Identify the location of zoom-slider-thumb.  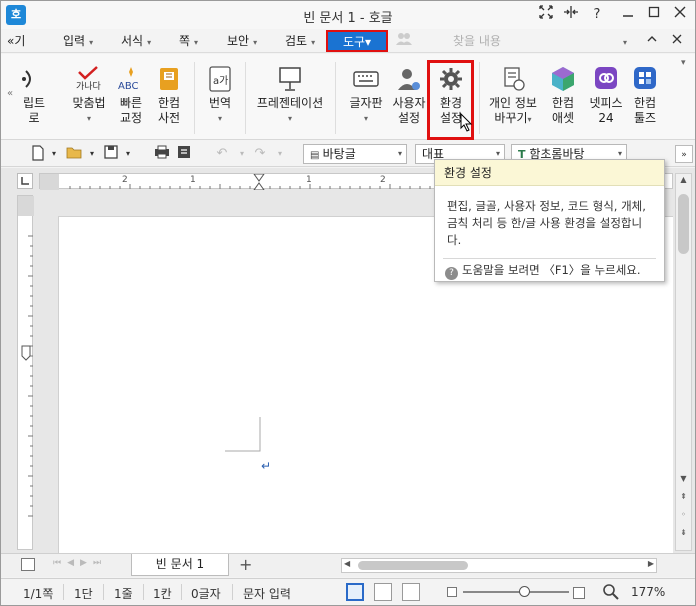
(524, 591).